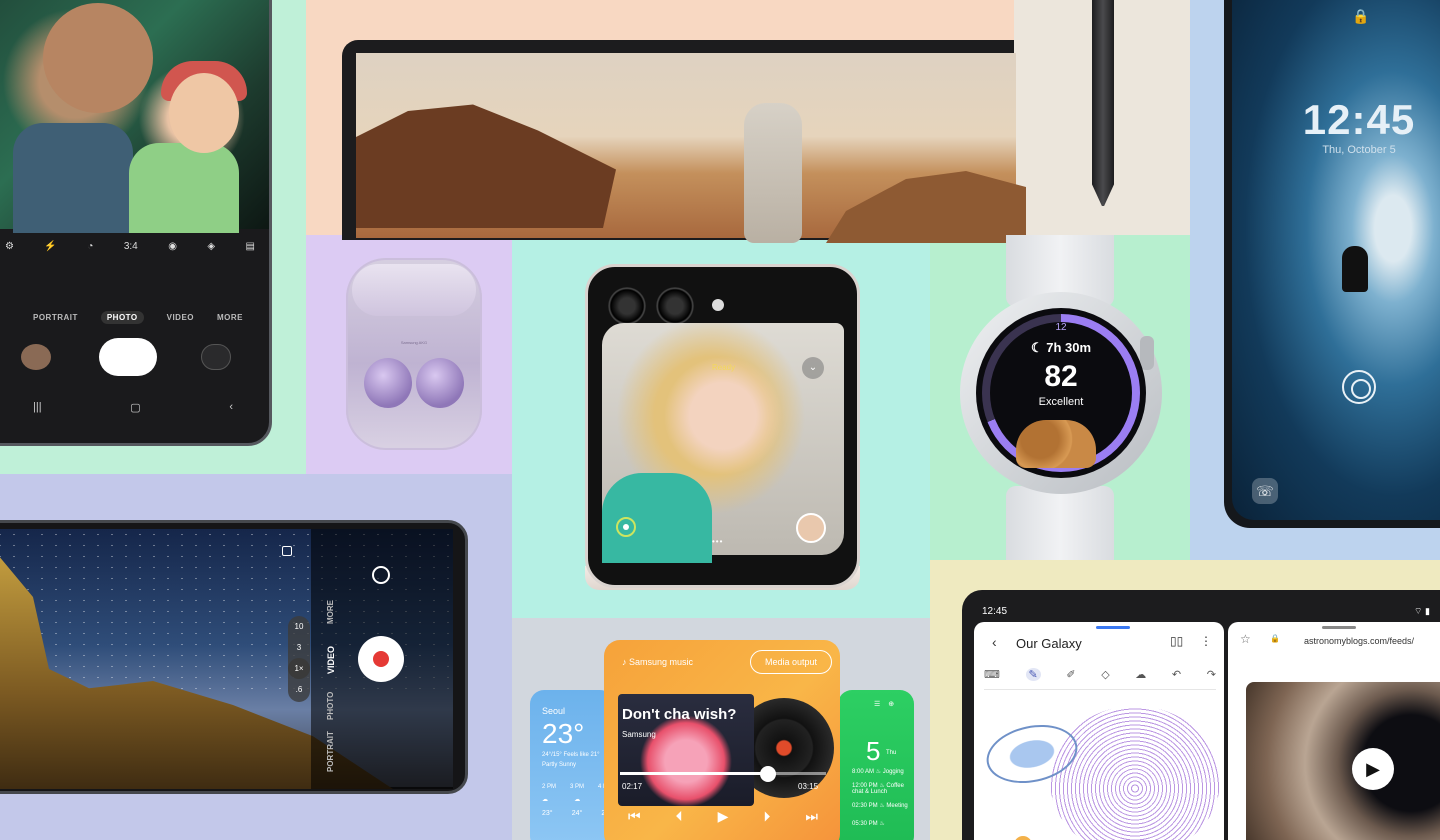 This screenshot has width=1440, height=840. What do you see at coordinates (723, 773) in the screenshot?
I see `playback-progress-bar` at bounding box center [723, 773].